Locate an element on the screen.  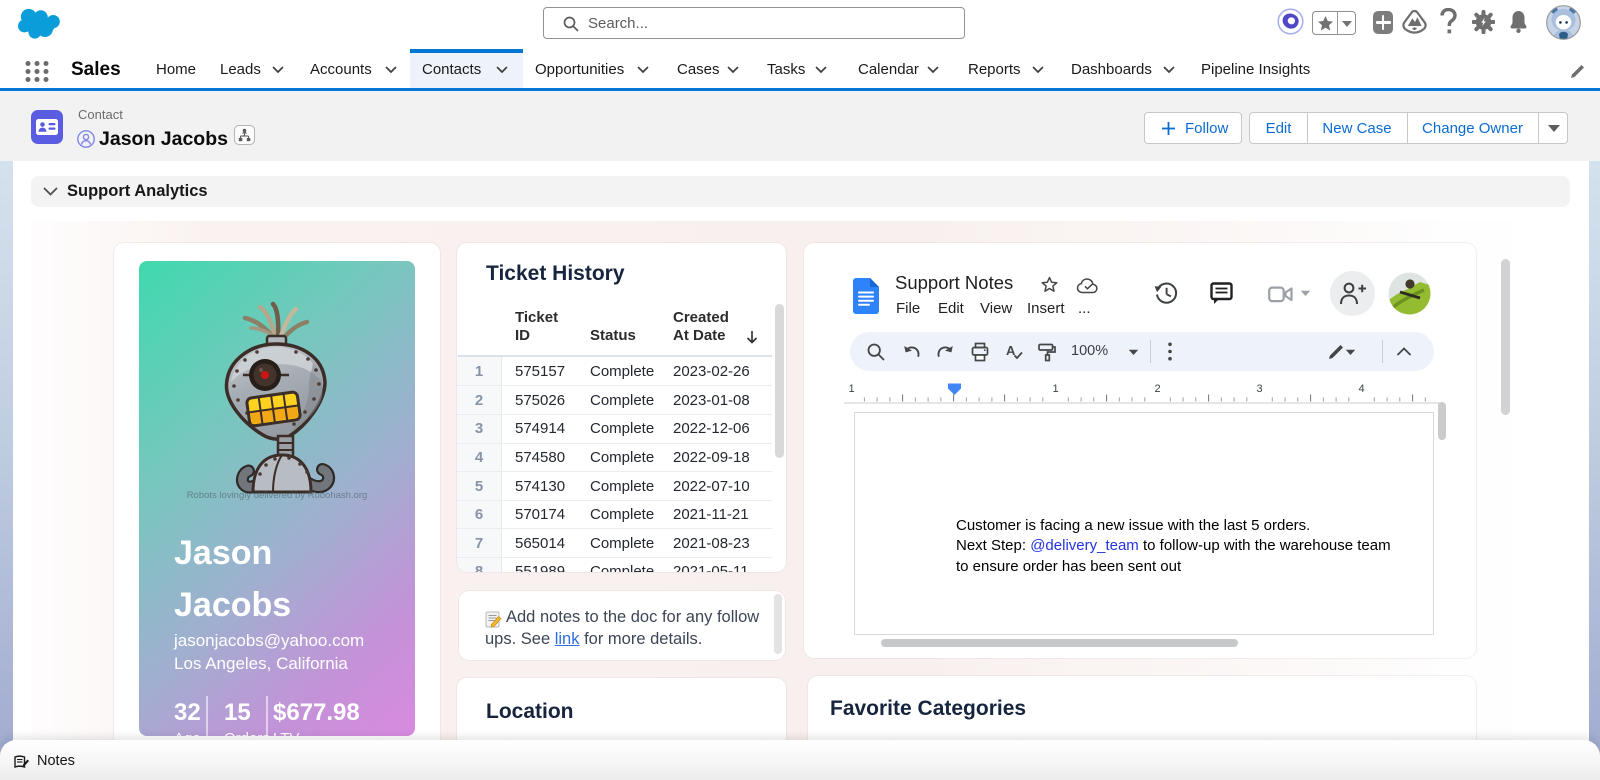
svg-text: 2 is located at coordinates (1158, 389).